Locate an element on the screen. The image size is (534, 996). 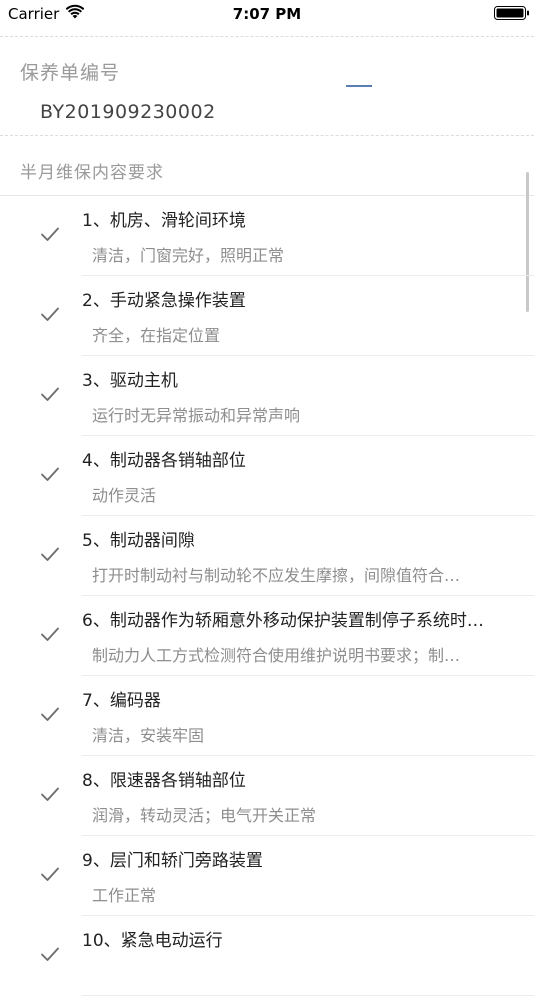
section-title: 半月维保内容要求 is located at coordinates (92, 173).